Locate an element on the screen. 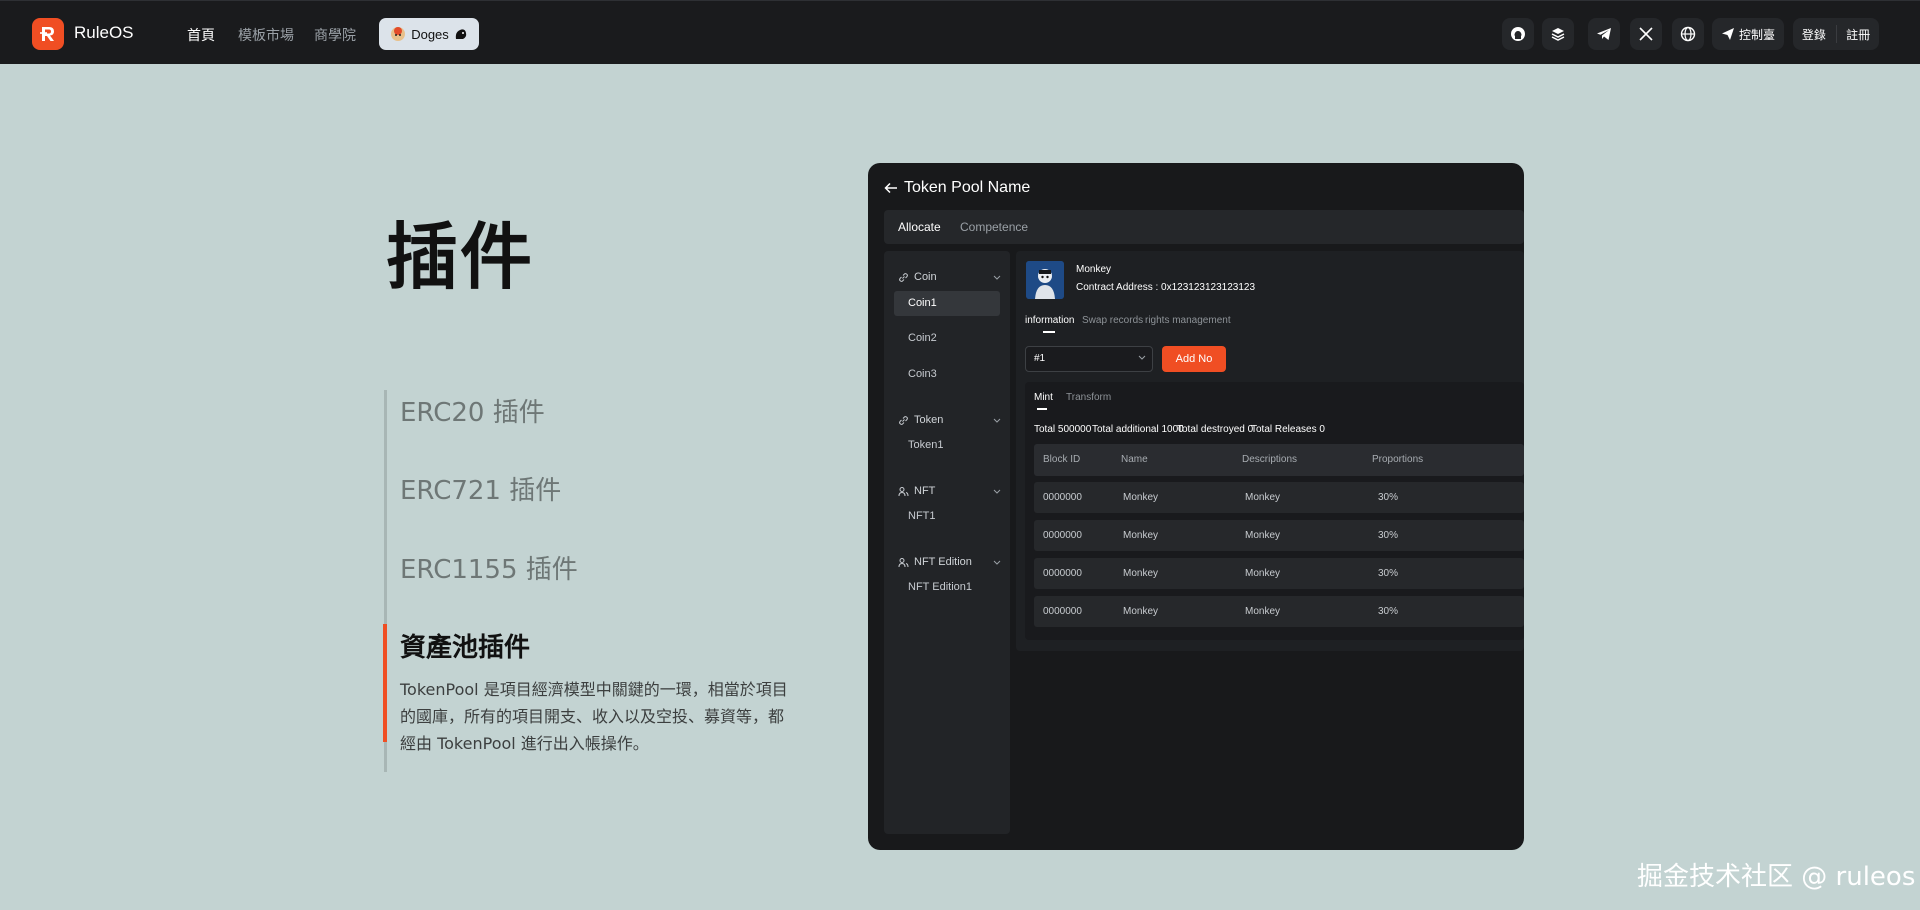  auth-divider is located at coordinates (1836, 34).